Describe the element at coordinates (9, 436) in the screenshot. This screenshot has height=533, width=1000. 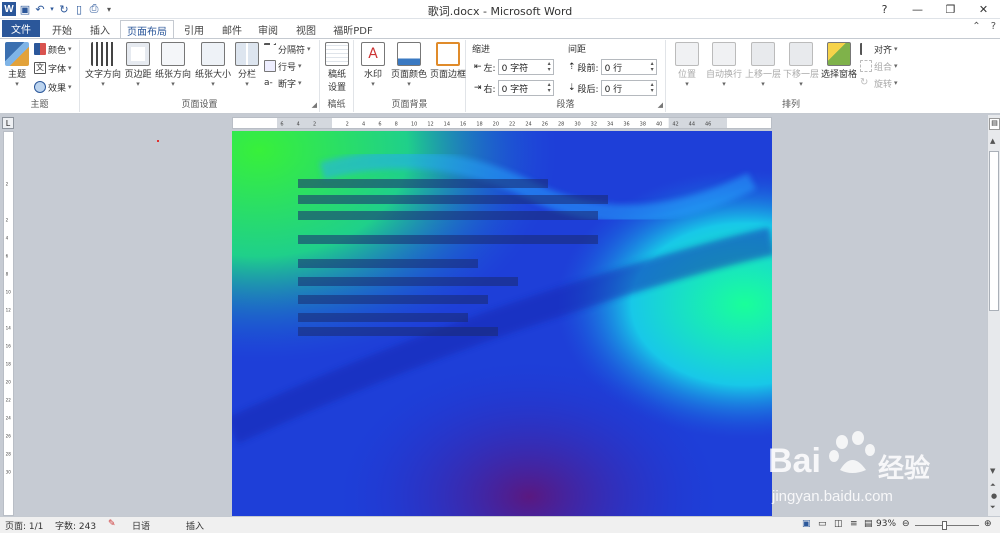
I see `vruler-tick-label: 26` at that location.